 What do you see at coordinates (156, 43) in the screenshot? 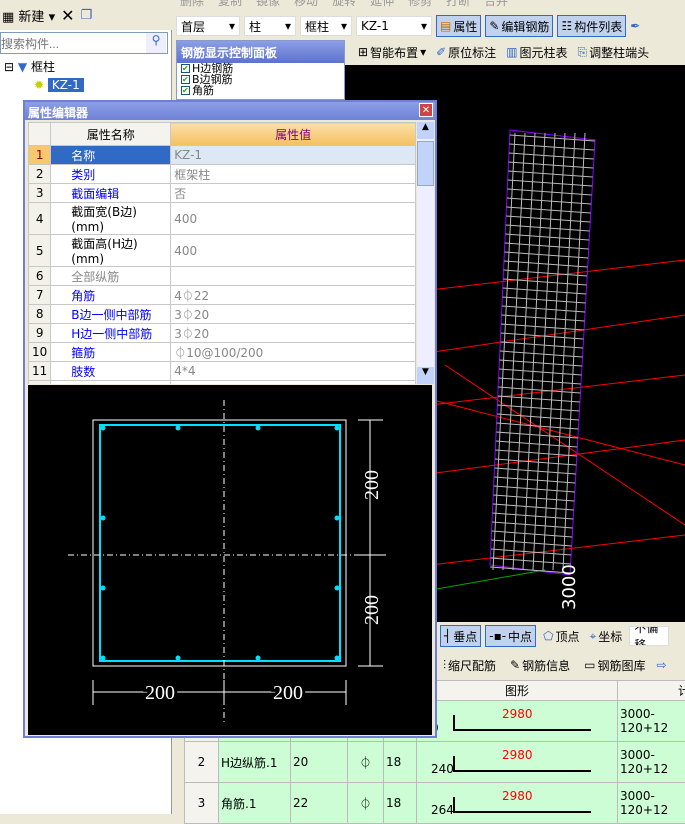
I see `search-icon: ⚲` at bounding box center [156, 43].